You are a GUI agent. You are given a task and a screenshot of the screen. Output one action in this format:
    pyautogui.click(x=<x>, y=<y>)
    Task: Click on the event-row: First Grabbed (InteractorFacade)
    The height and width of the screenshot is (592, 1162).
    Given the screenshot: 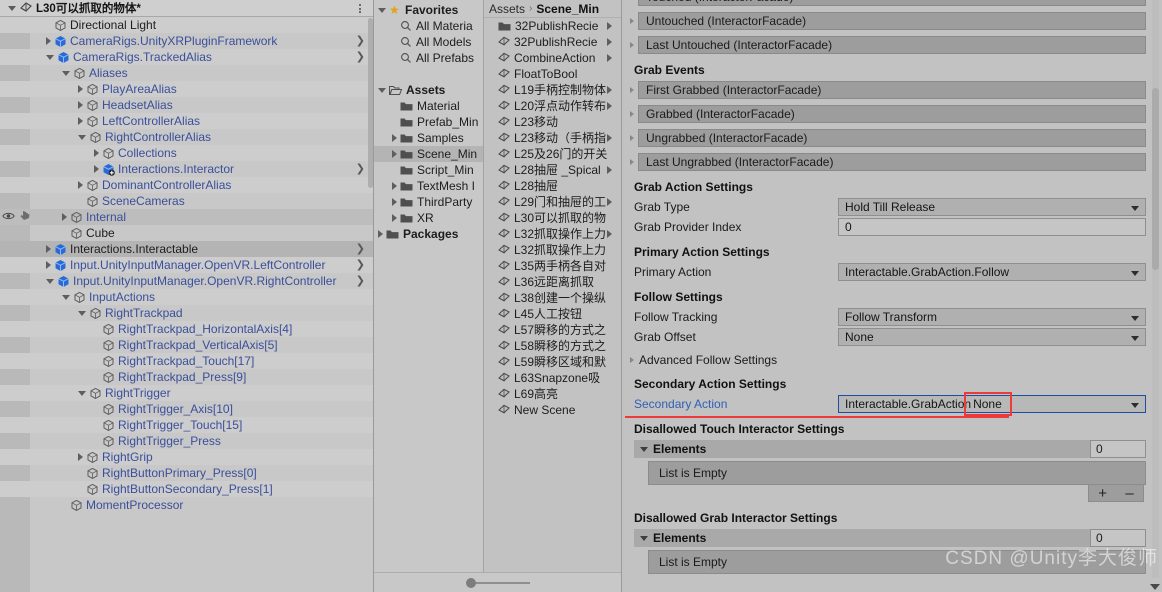 What is the action you would take?
    pyautogui.click(x=887, y=90)
    